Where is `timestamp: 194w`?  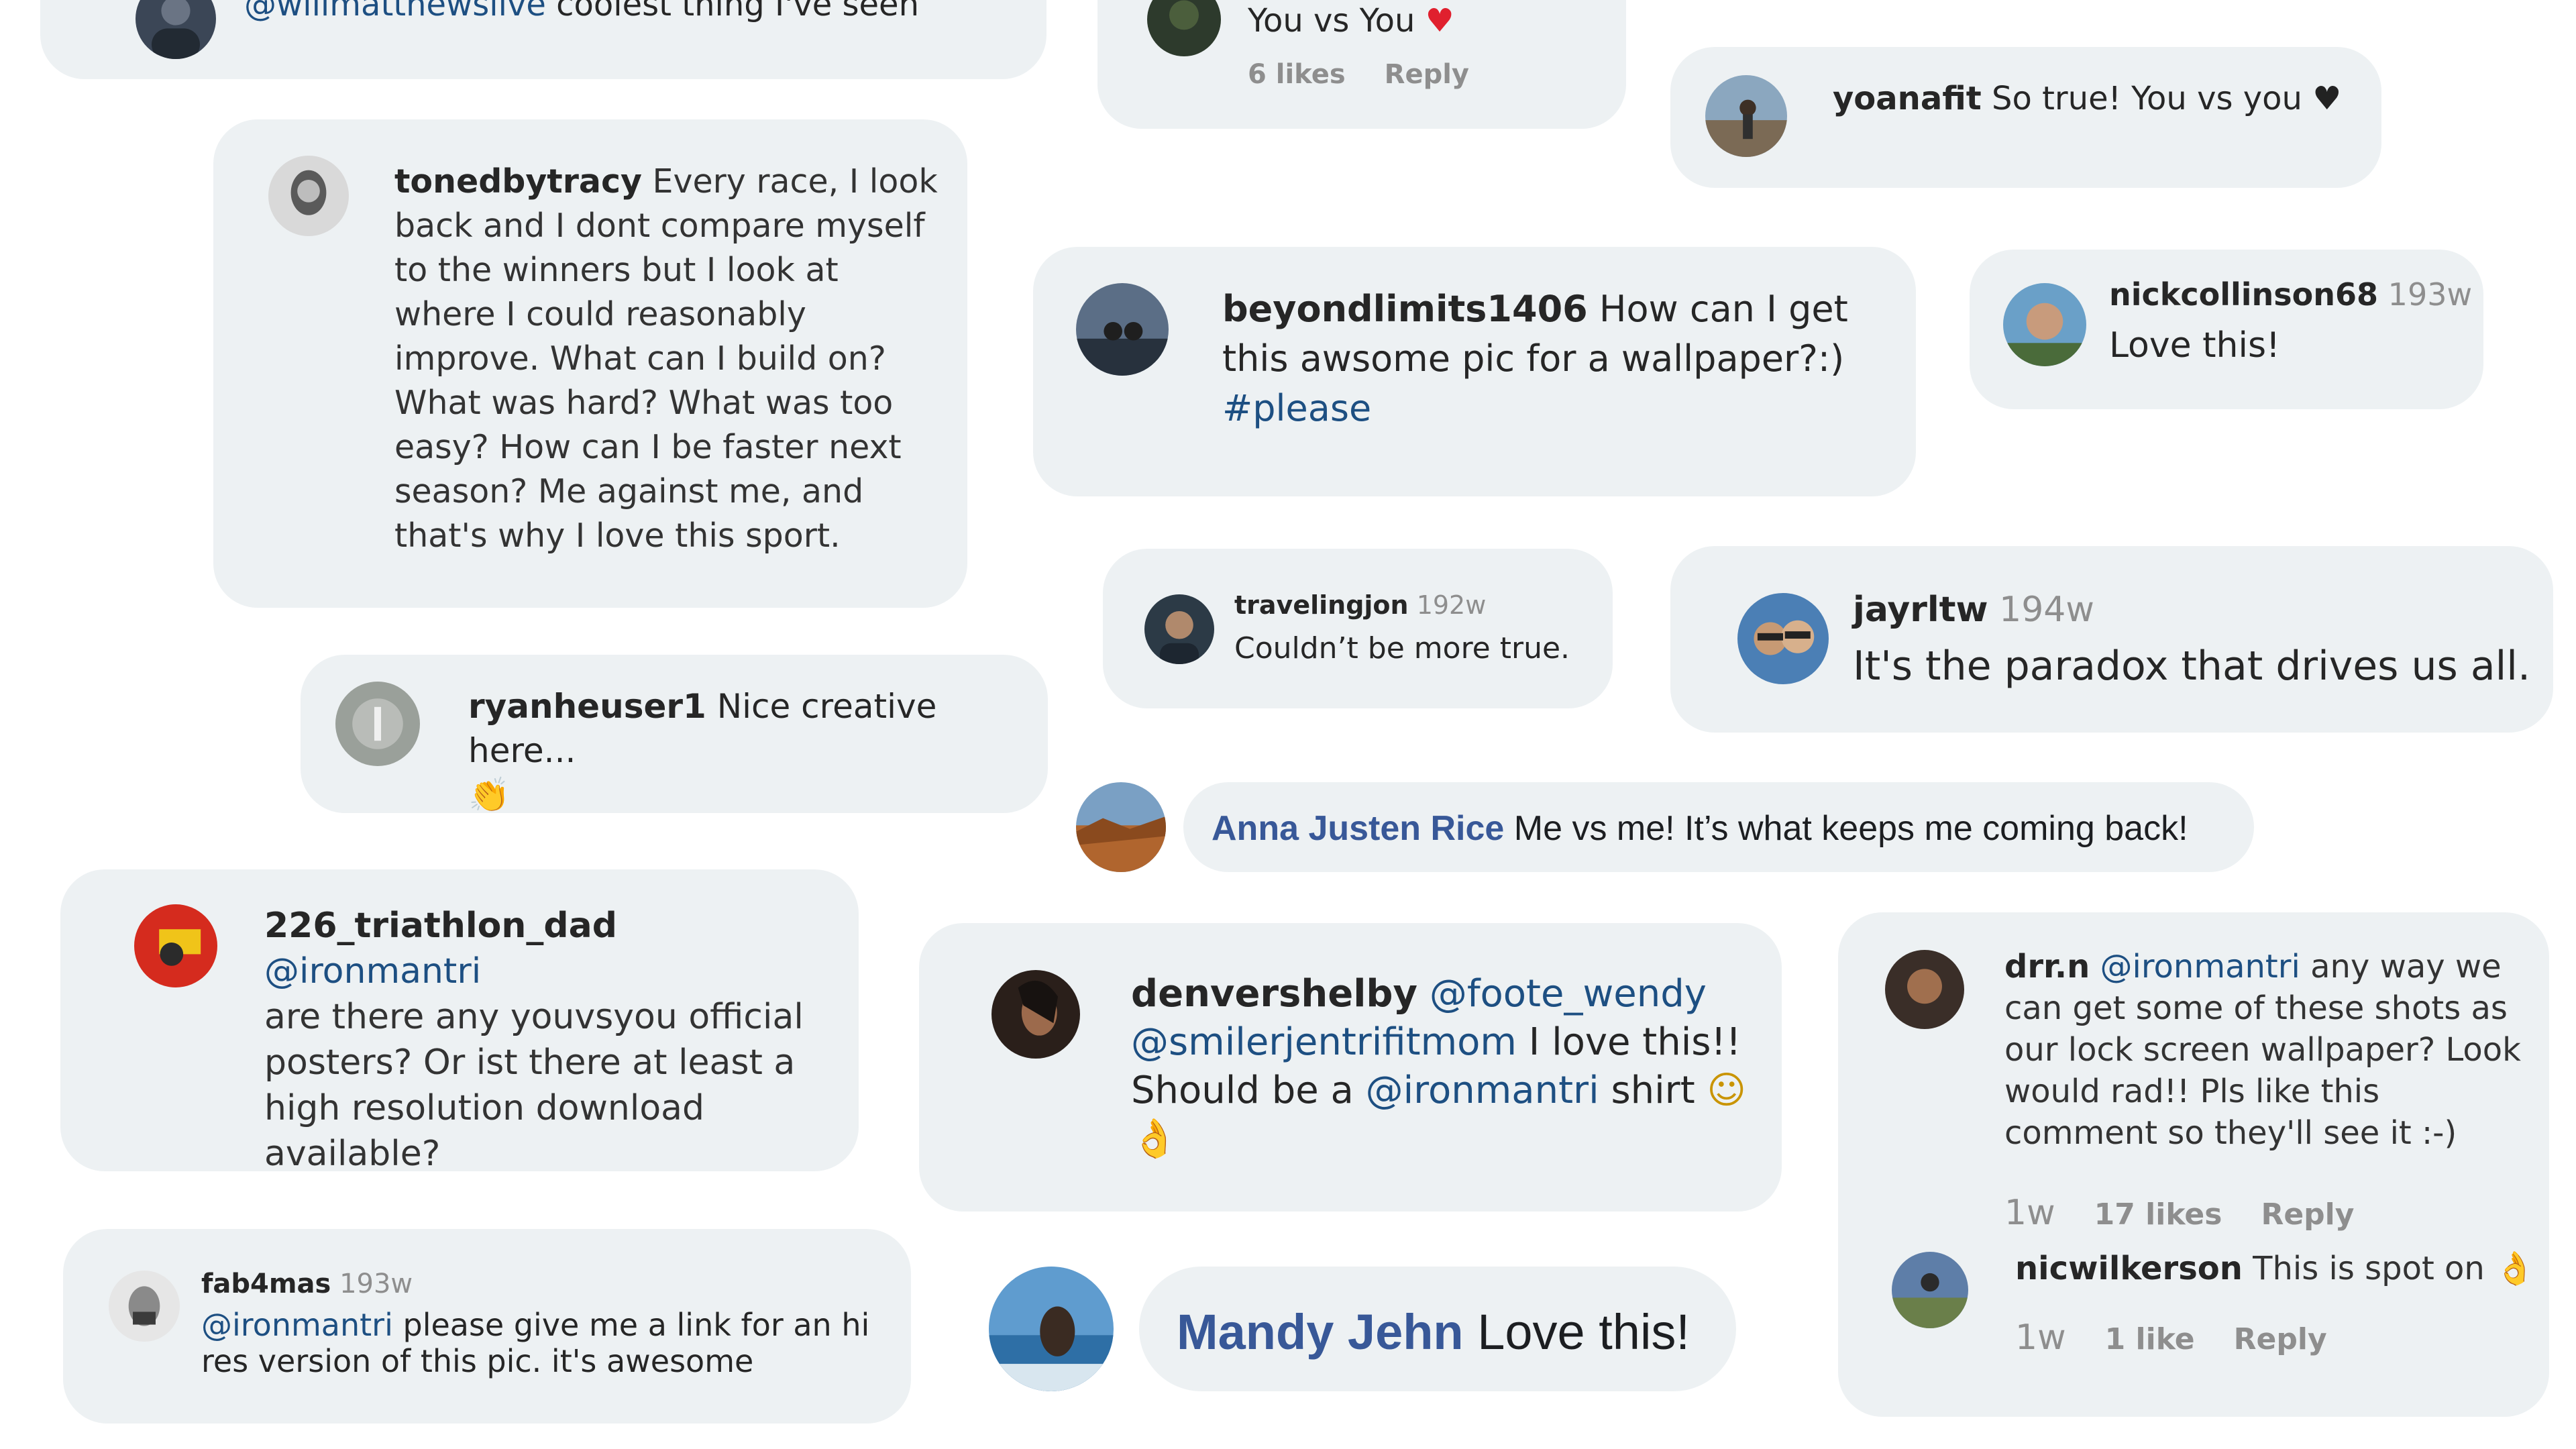
timestamp: 194w is located at coordinates (2046, 610).